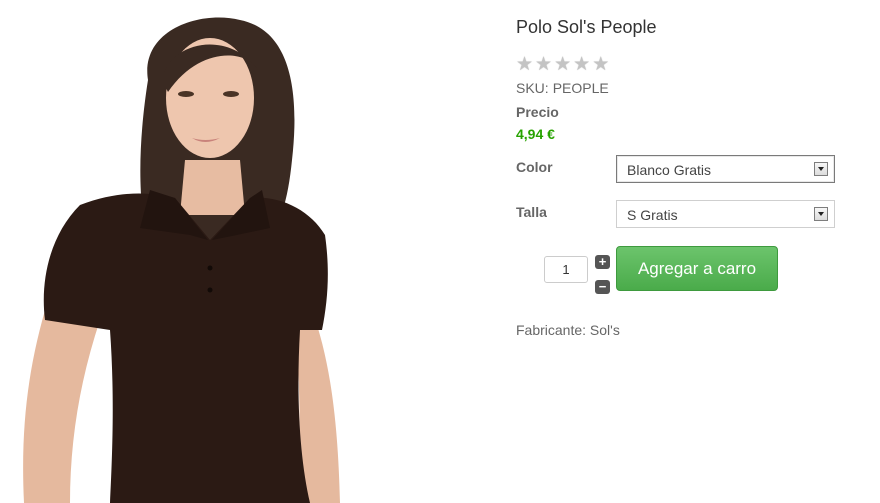 The width and height of the screenshot is (880, 503). I want to click on sku-row: SKU: PEOPLE, so click(562, 88).